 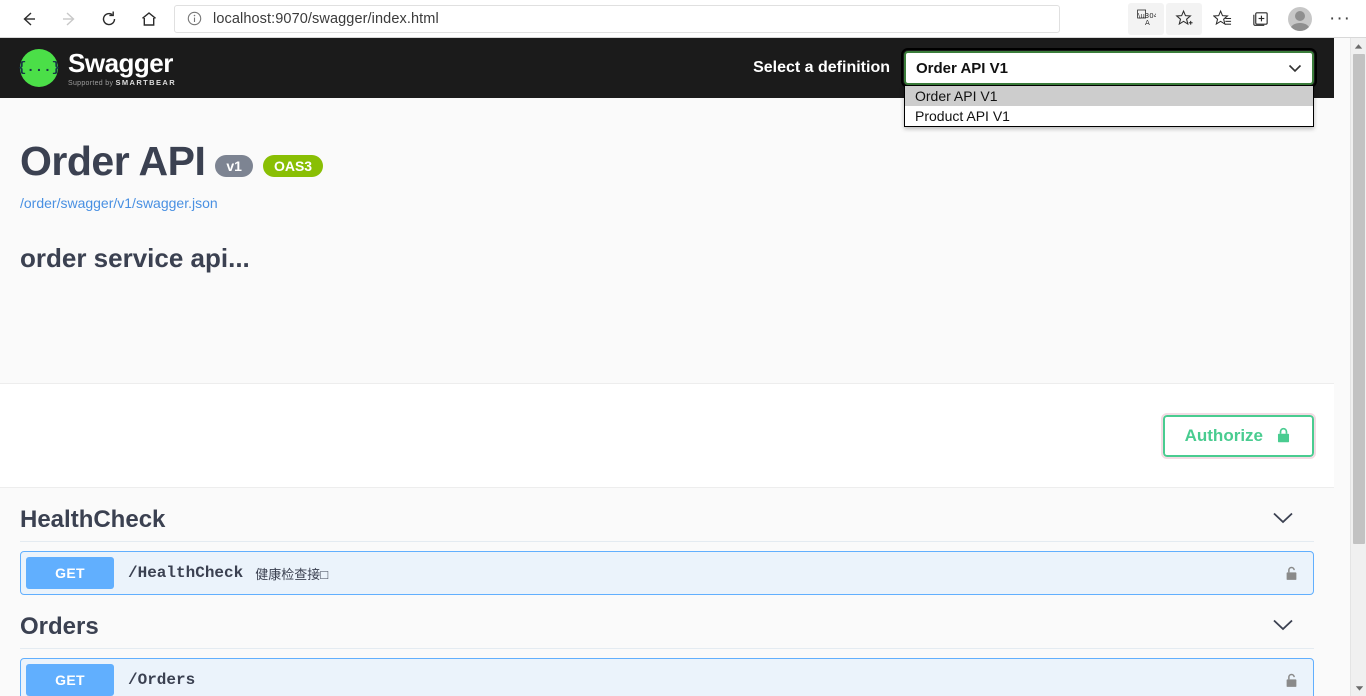 What do you see at coordinates (113, 161) in the screenshot?
I see `page-title: Order API` at bounding box center [113, 161].